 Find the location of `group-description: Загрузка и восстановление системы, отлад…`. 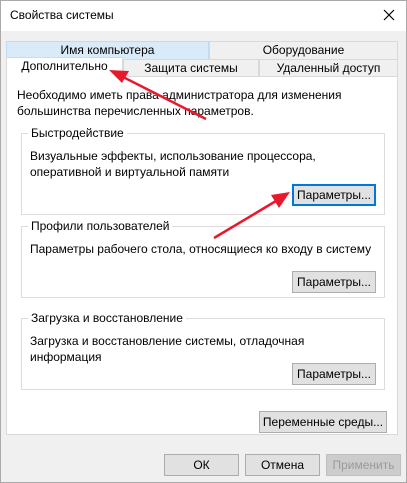

group-description: Загрузка и восстановление системы, отлад… is located at coordinates (167, 349).